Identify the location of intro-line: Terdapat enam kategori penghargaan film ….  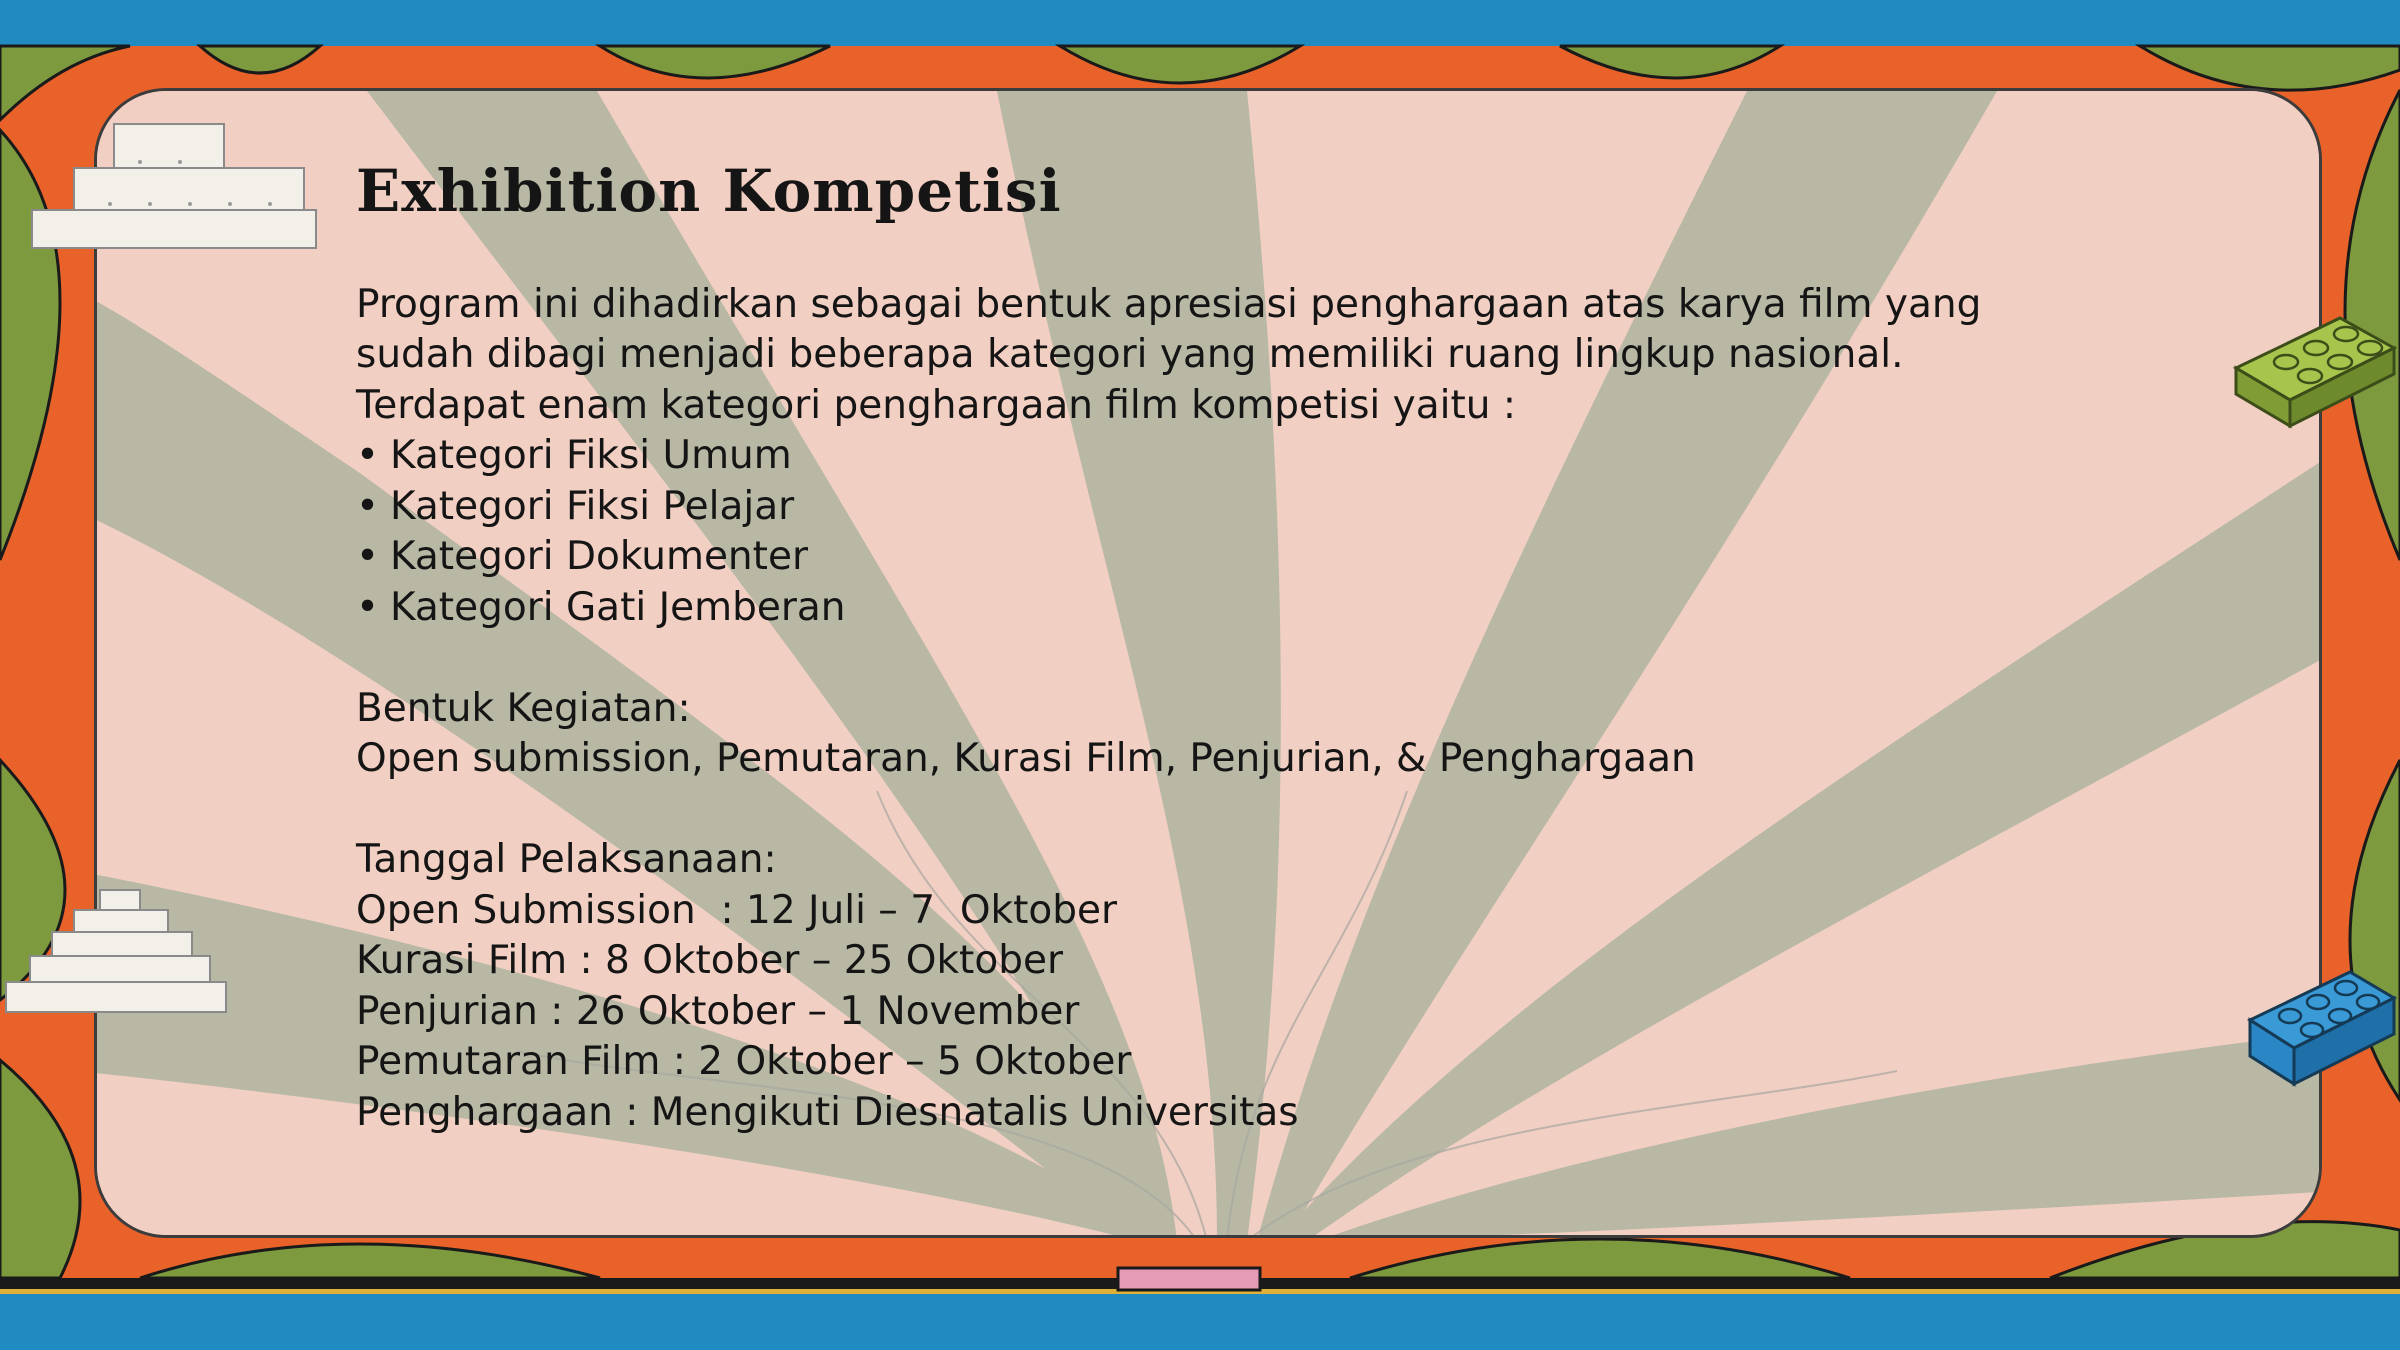
(936, 405).